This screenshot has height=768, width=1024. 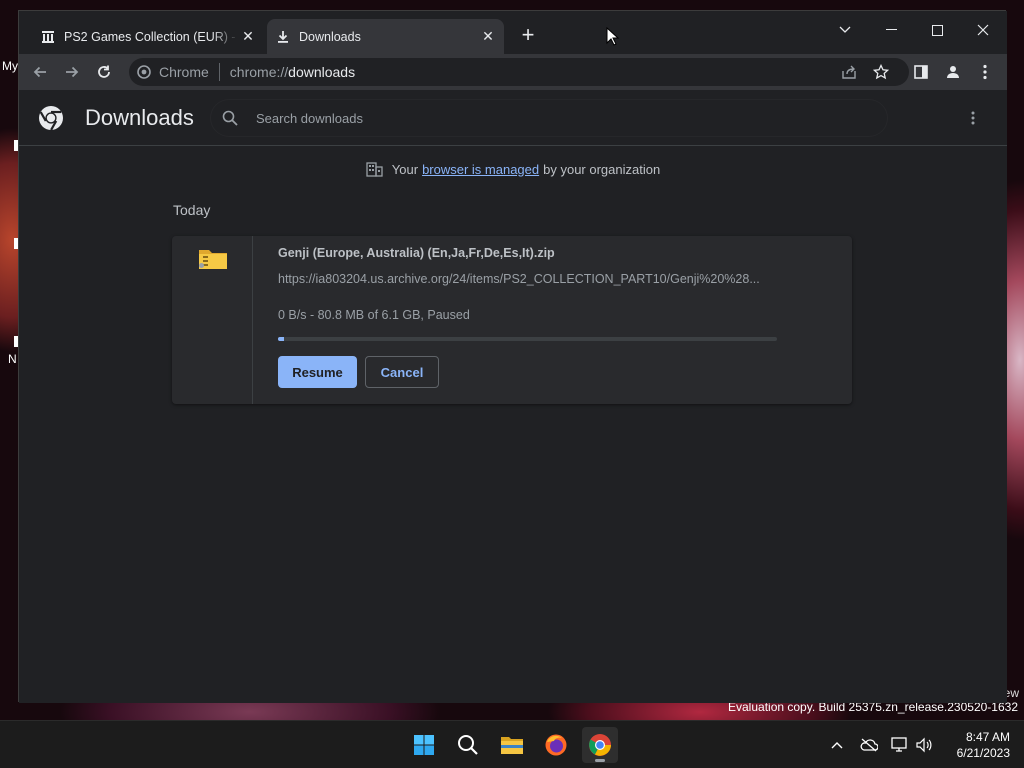 What do you see at coordinates (184, 72) in the screenshot?
I see `chip-label: Chrome` at bounding box center [184, 72].